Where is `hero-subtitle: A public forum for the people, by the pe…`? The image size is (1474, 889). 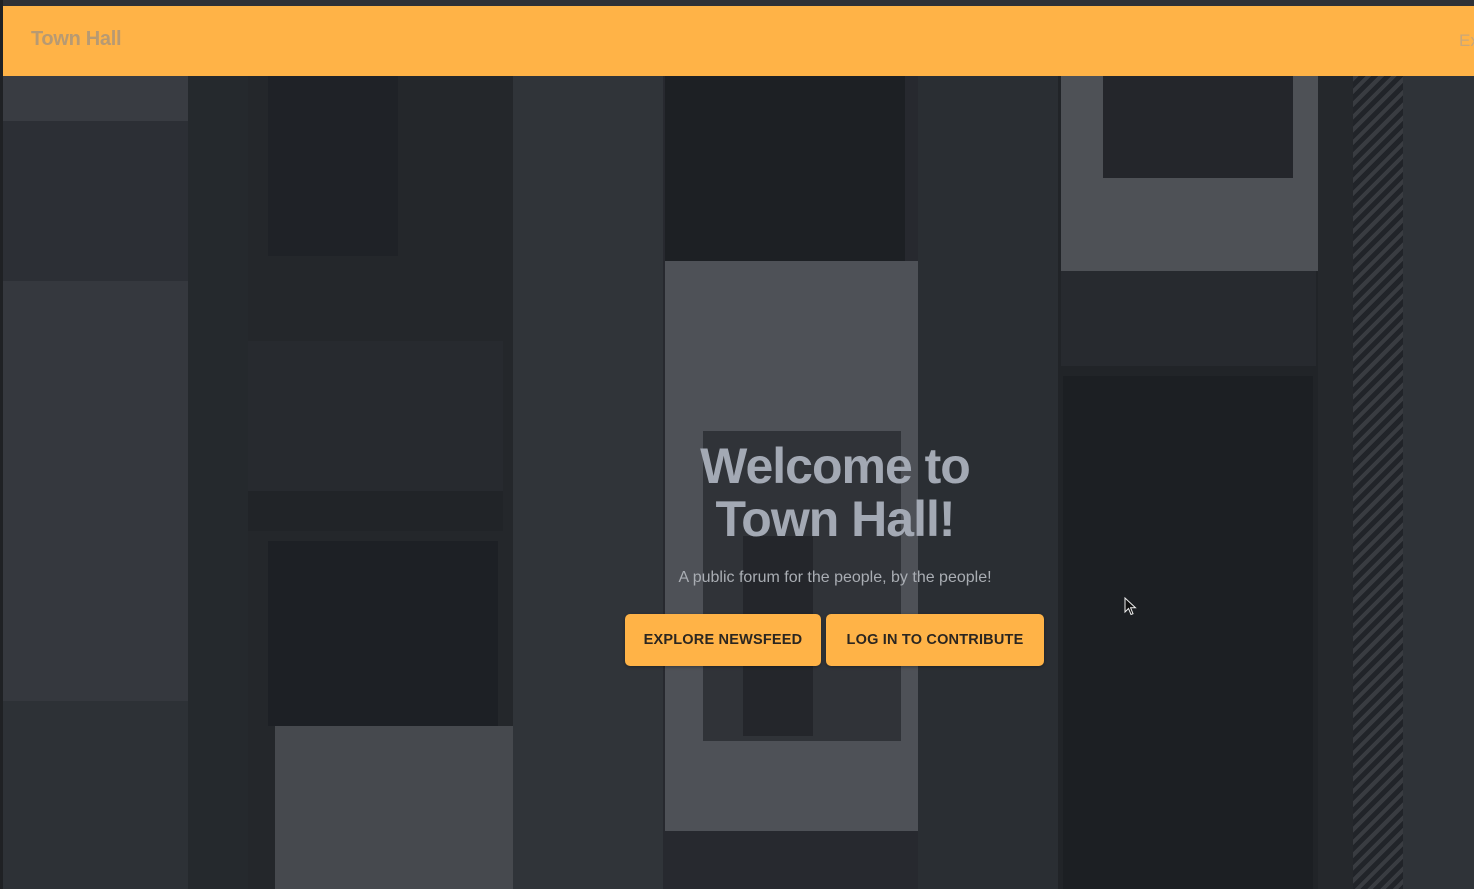
hero-subtitle: A public forum for the people, by the pe… is located at coordinates (835, 577).